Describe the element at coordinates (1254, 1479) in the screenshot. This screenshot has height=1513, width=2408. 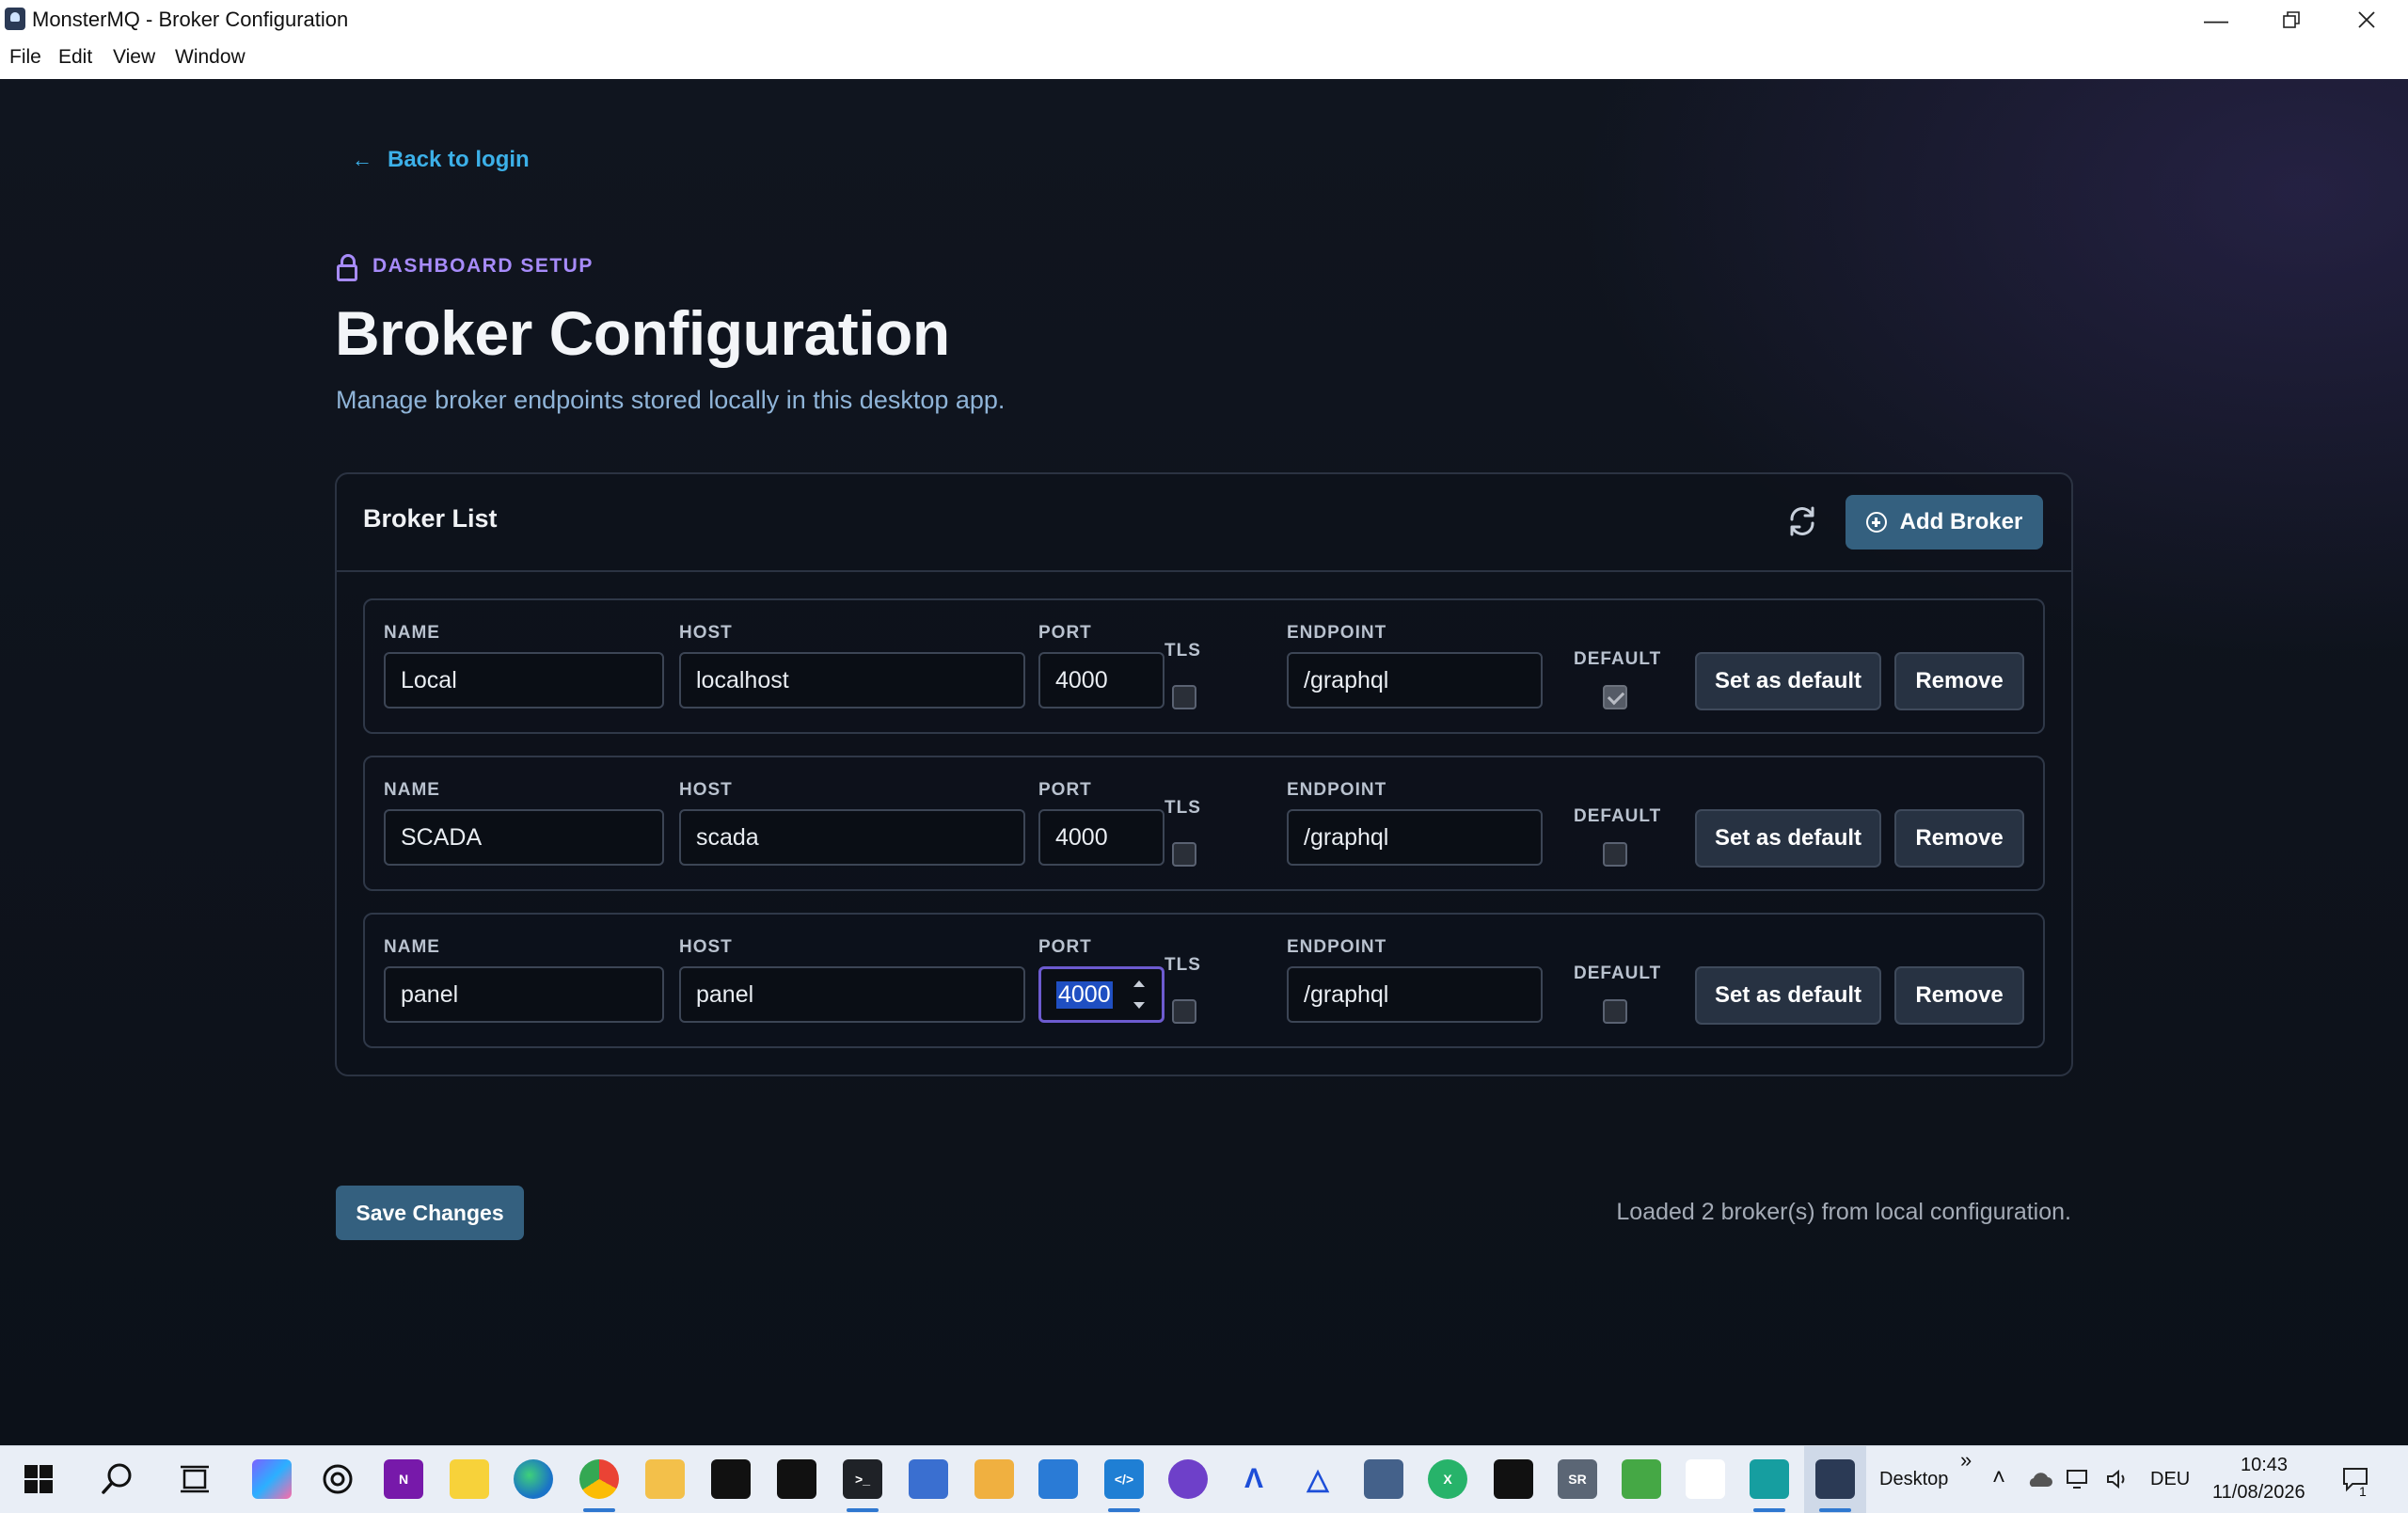
I see `app-a-icon: Λ` at that location.